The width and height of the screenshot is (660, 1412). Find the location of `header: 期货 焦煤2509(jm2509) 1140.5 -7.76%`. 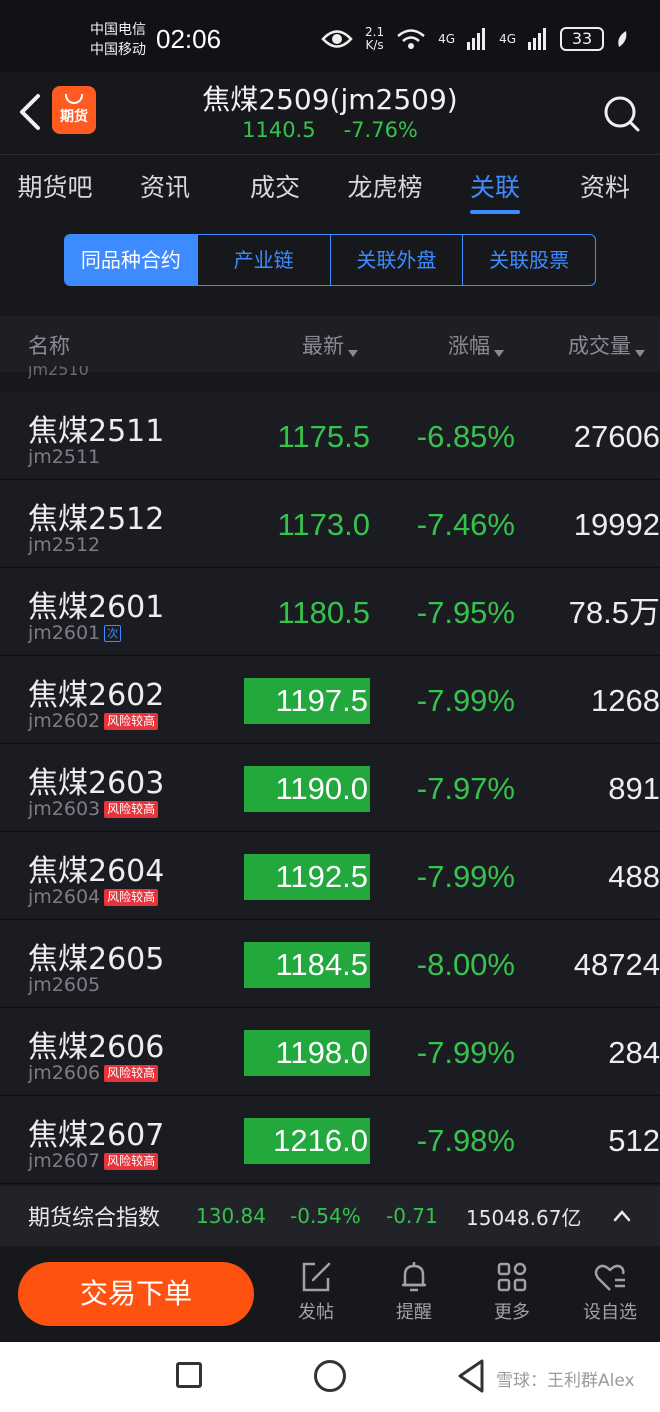

header: 期货 焦煤2509(jm2509) 1140.5 -7.76% is located at coordinates (330, 113).